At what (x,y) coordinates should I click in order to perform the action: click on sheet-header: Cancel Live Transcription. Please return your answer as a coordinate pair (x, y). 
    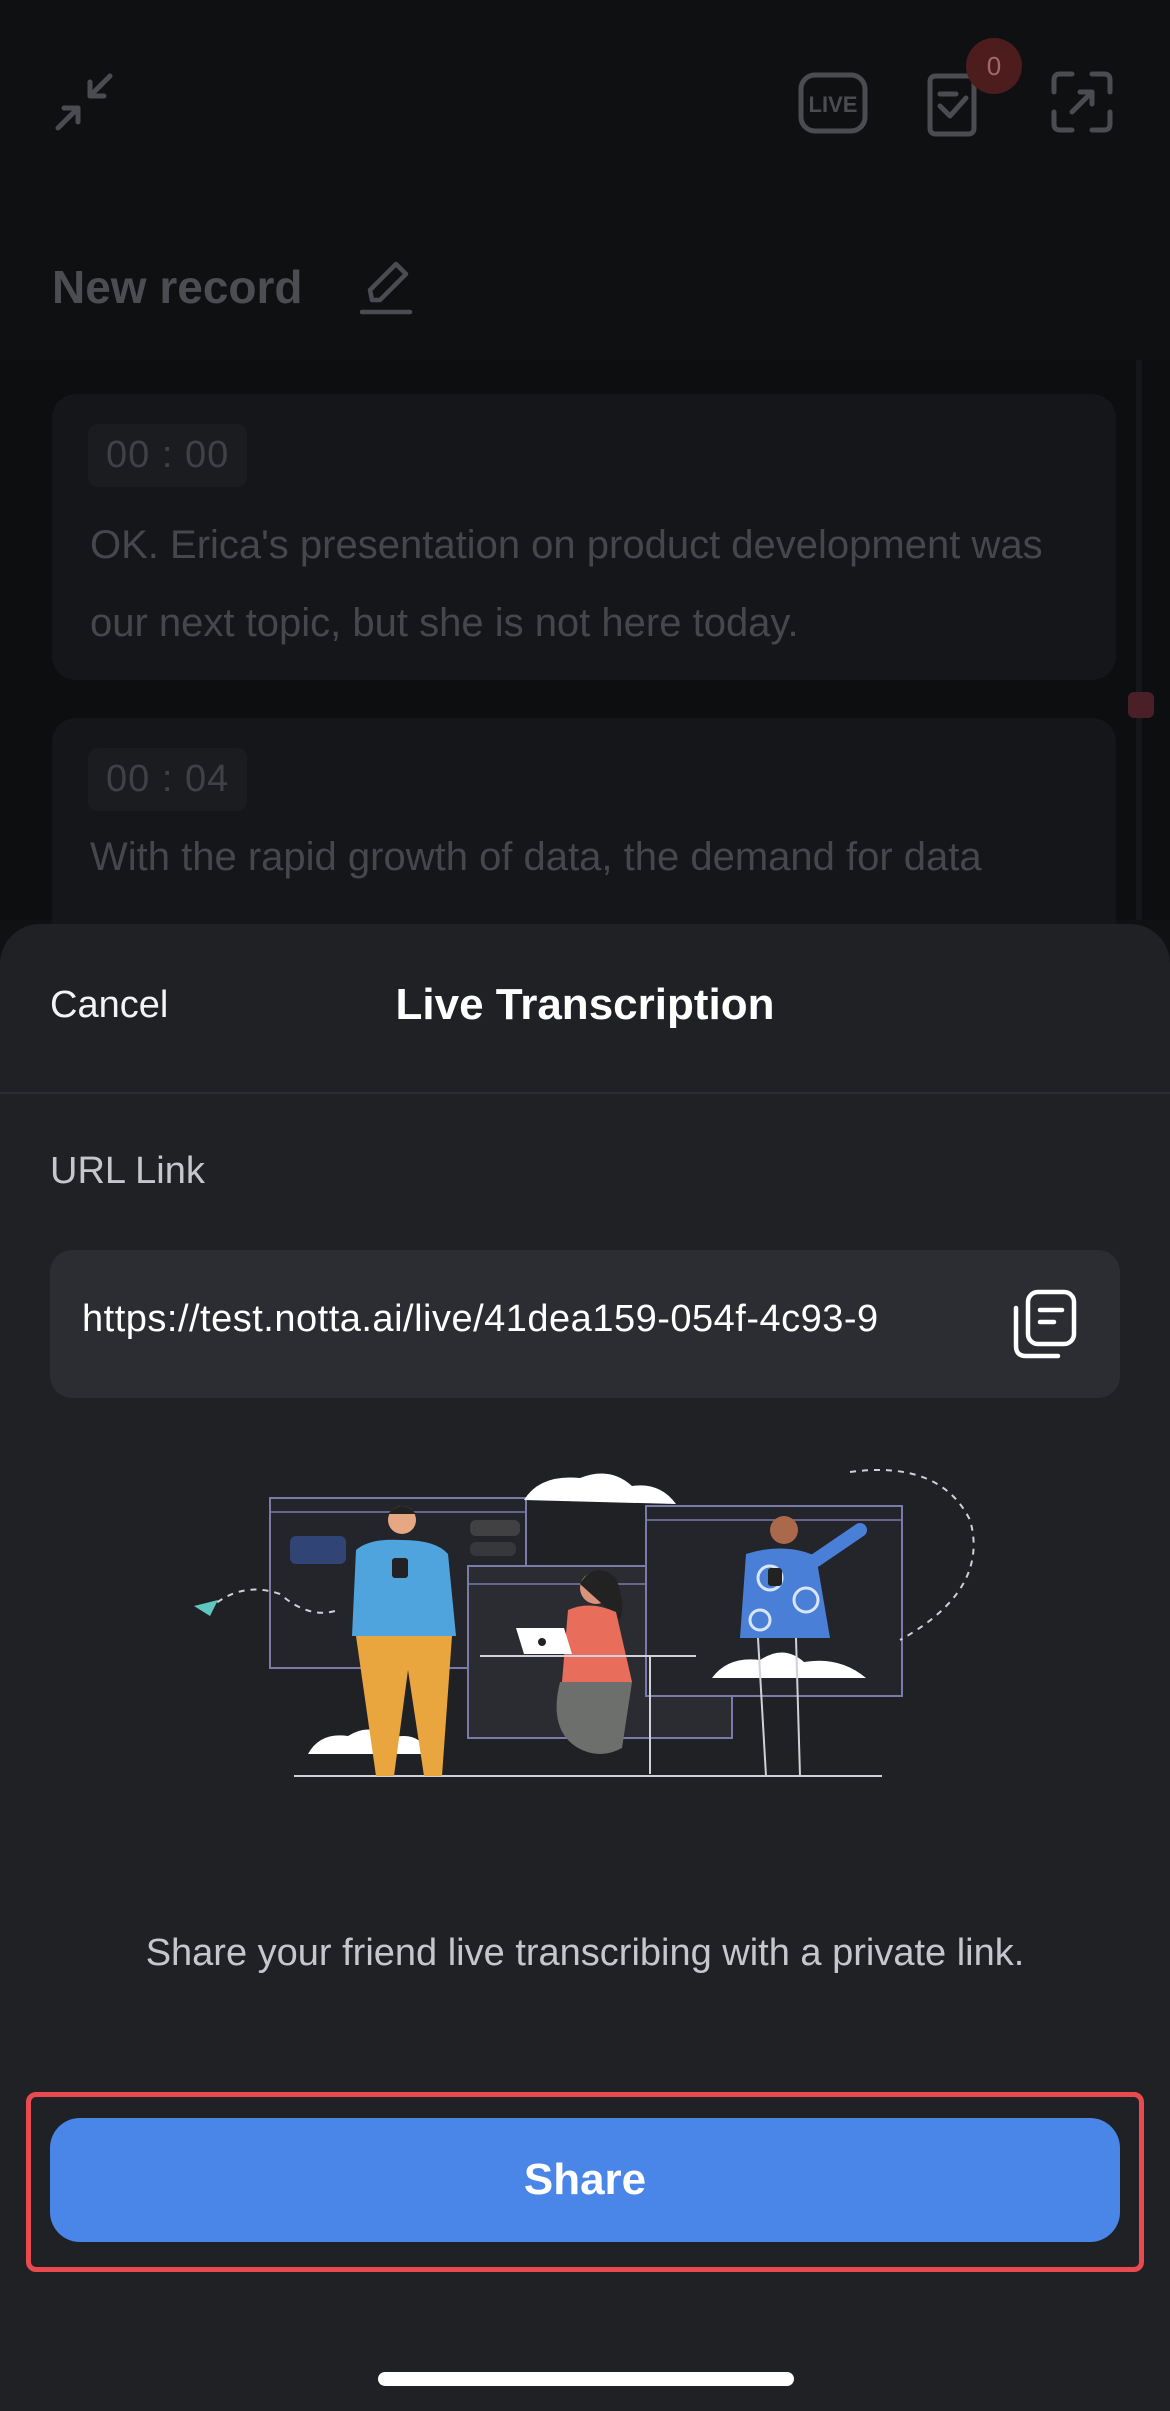
    Looking at the image, I should click on (585, 1009).